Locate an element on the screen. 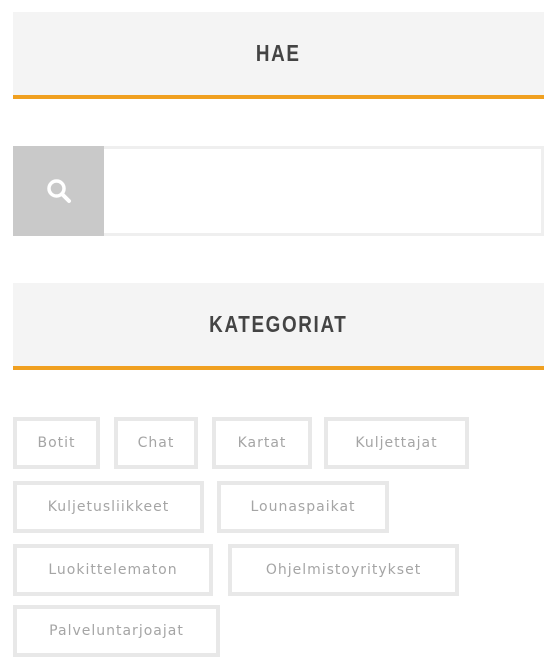 The image size is (544, 657). search-button is located at coordinates (58, 191).